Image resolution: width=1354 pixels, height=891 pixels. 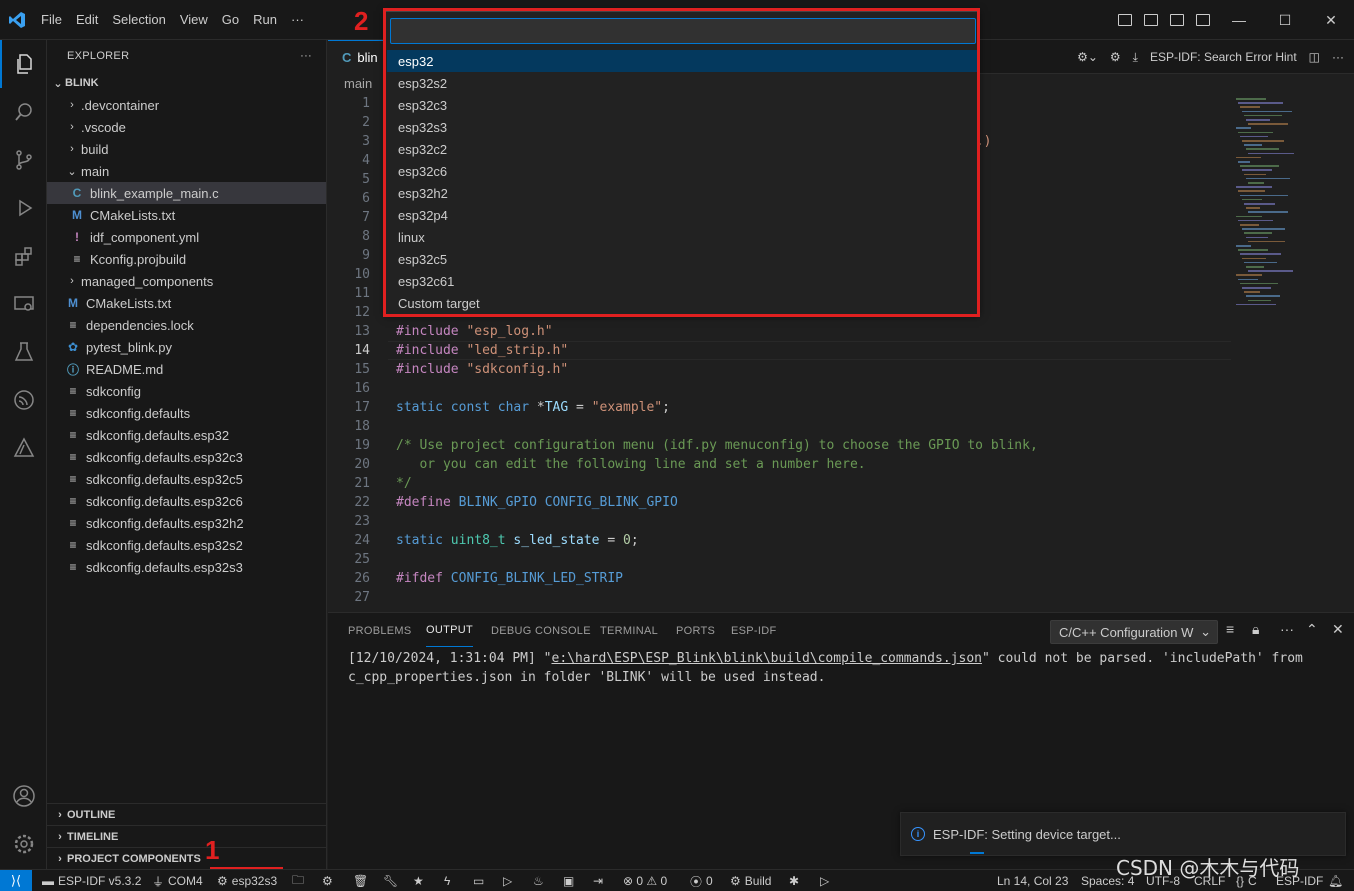 What do you see at coordinates (538, 880) in the screenshot?
I see `flame-icon: ♨` at bounding box center [538, 880].